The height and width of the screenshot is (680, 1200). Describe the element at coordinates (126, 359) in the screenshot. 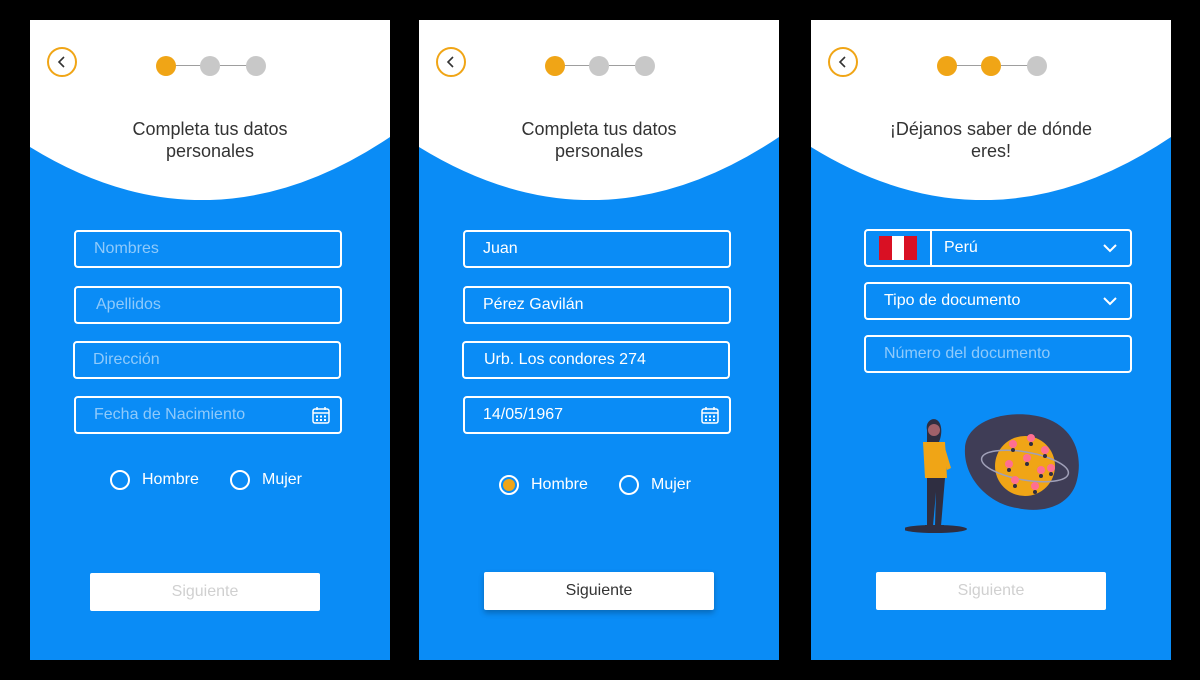

I see `direccion-placeholder: Dirección` at that location.